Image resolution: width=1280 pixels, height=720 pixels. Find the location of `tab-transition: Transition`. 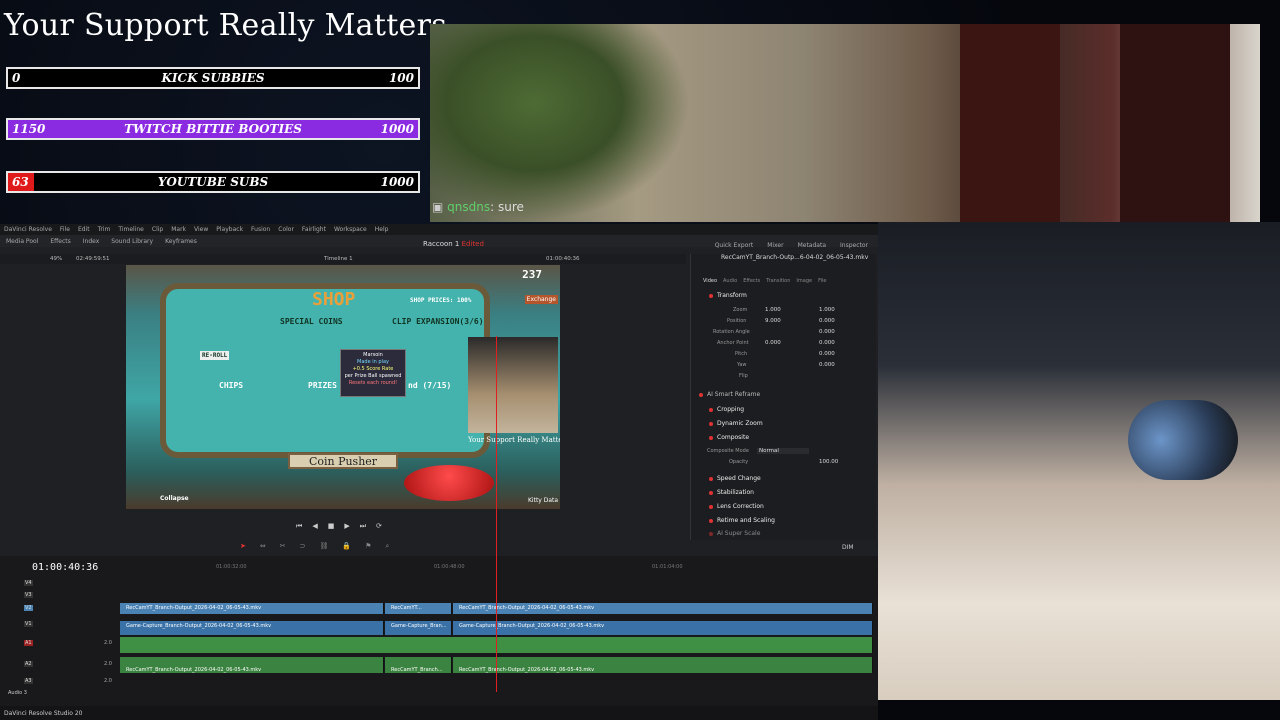

tab-transition: Transition is located at coordinates (778, 281).